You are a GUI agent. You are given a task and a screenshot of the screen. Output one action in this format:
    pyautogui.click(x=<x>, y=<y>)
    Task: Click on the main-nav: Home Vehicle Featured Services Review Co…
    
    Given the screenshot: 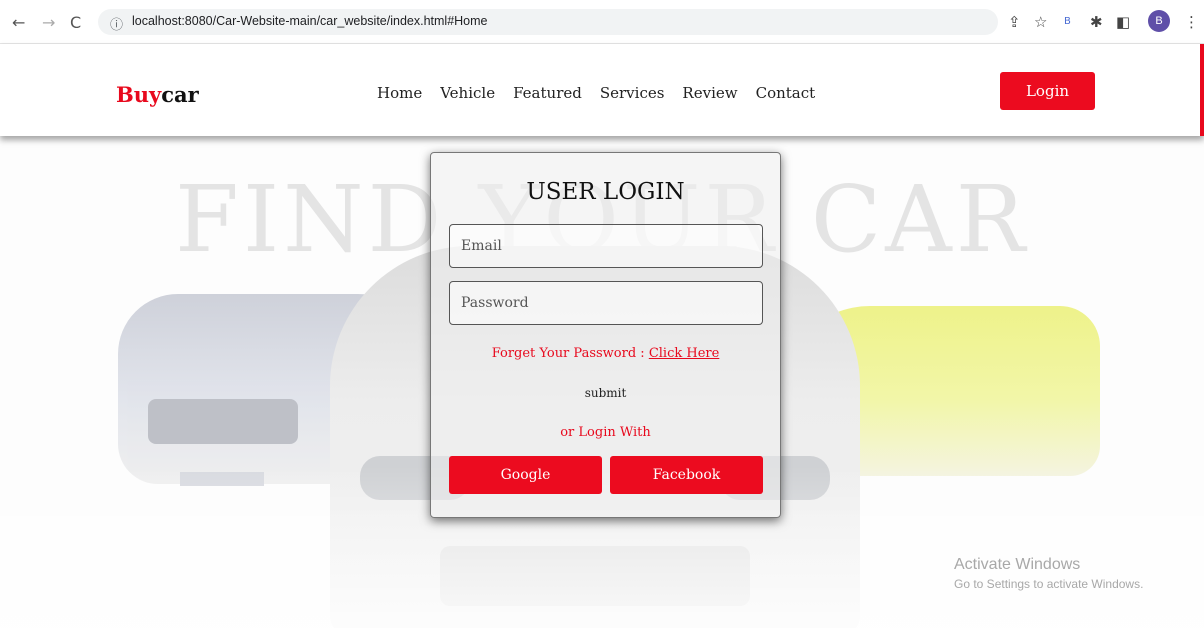 What is the action you would take?
    pyautogui.click(x=605, y=93)
    